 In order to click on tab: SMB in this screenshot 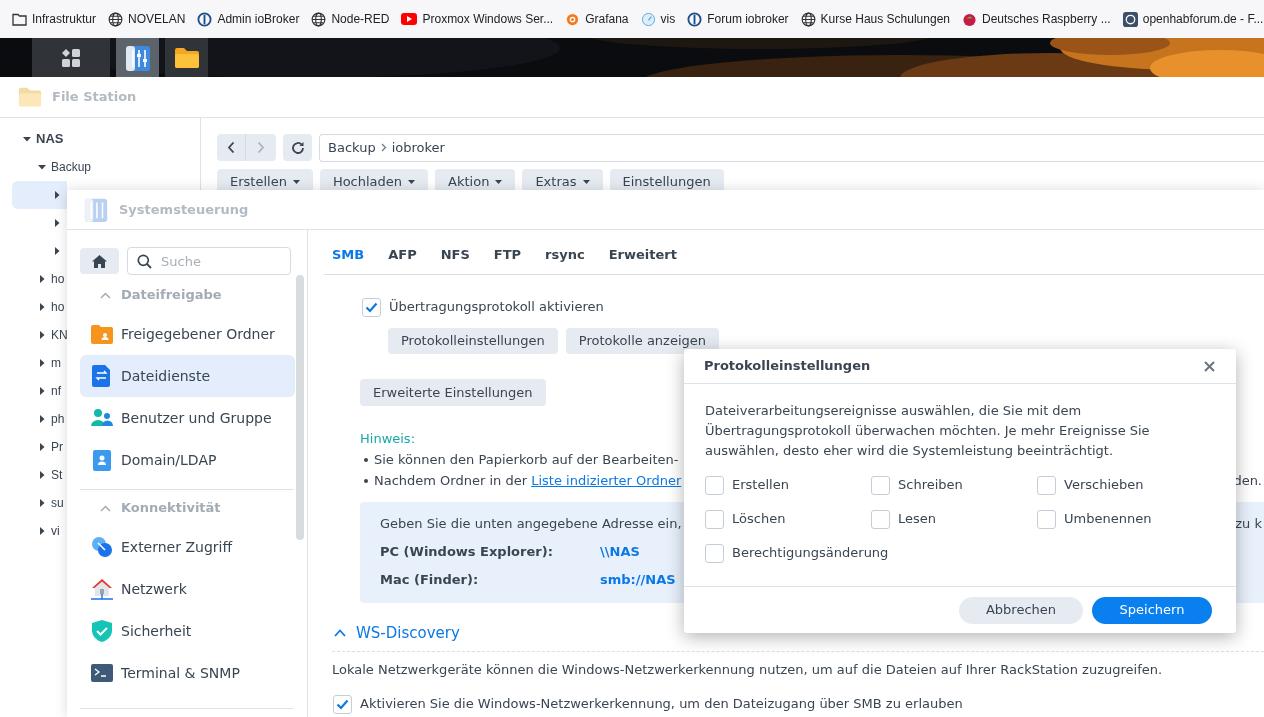, I will do `click(348, 259)`.